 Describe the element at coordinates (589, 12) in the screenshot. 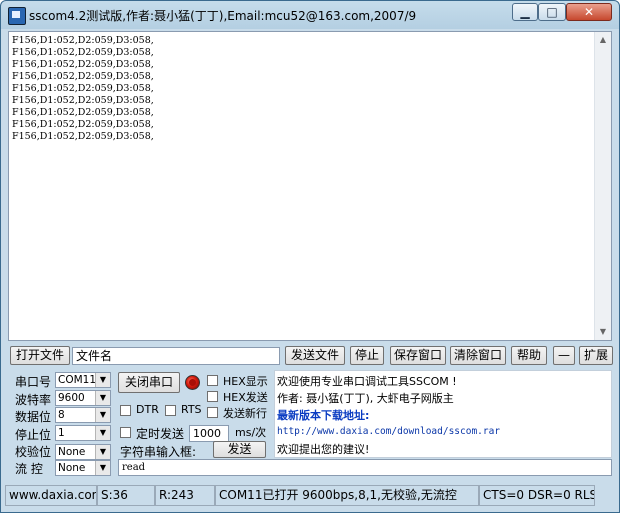

I see `close-button: ✕` at that location.